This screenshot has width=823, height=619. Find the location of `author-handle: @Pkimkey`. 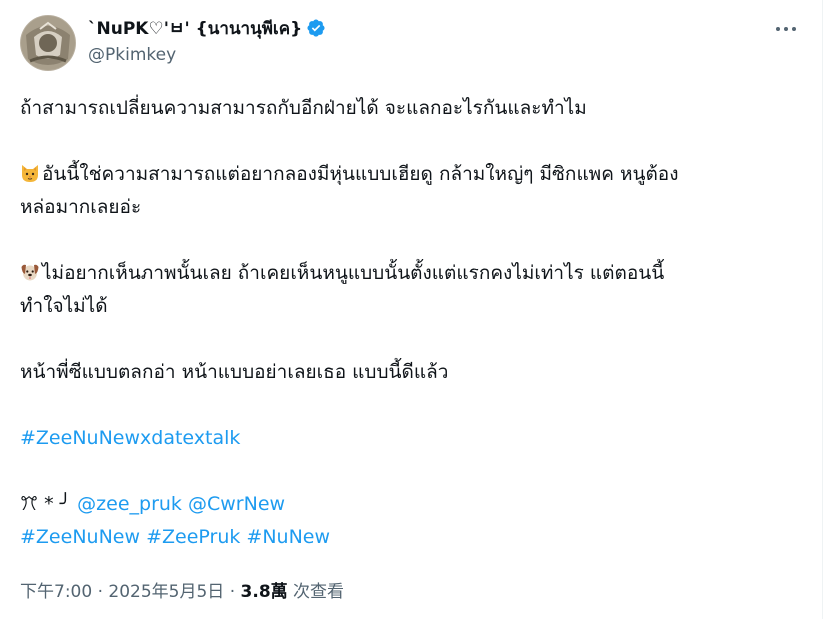

author-handle: @Pkimkey is located at coordinates (207, 55).